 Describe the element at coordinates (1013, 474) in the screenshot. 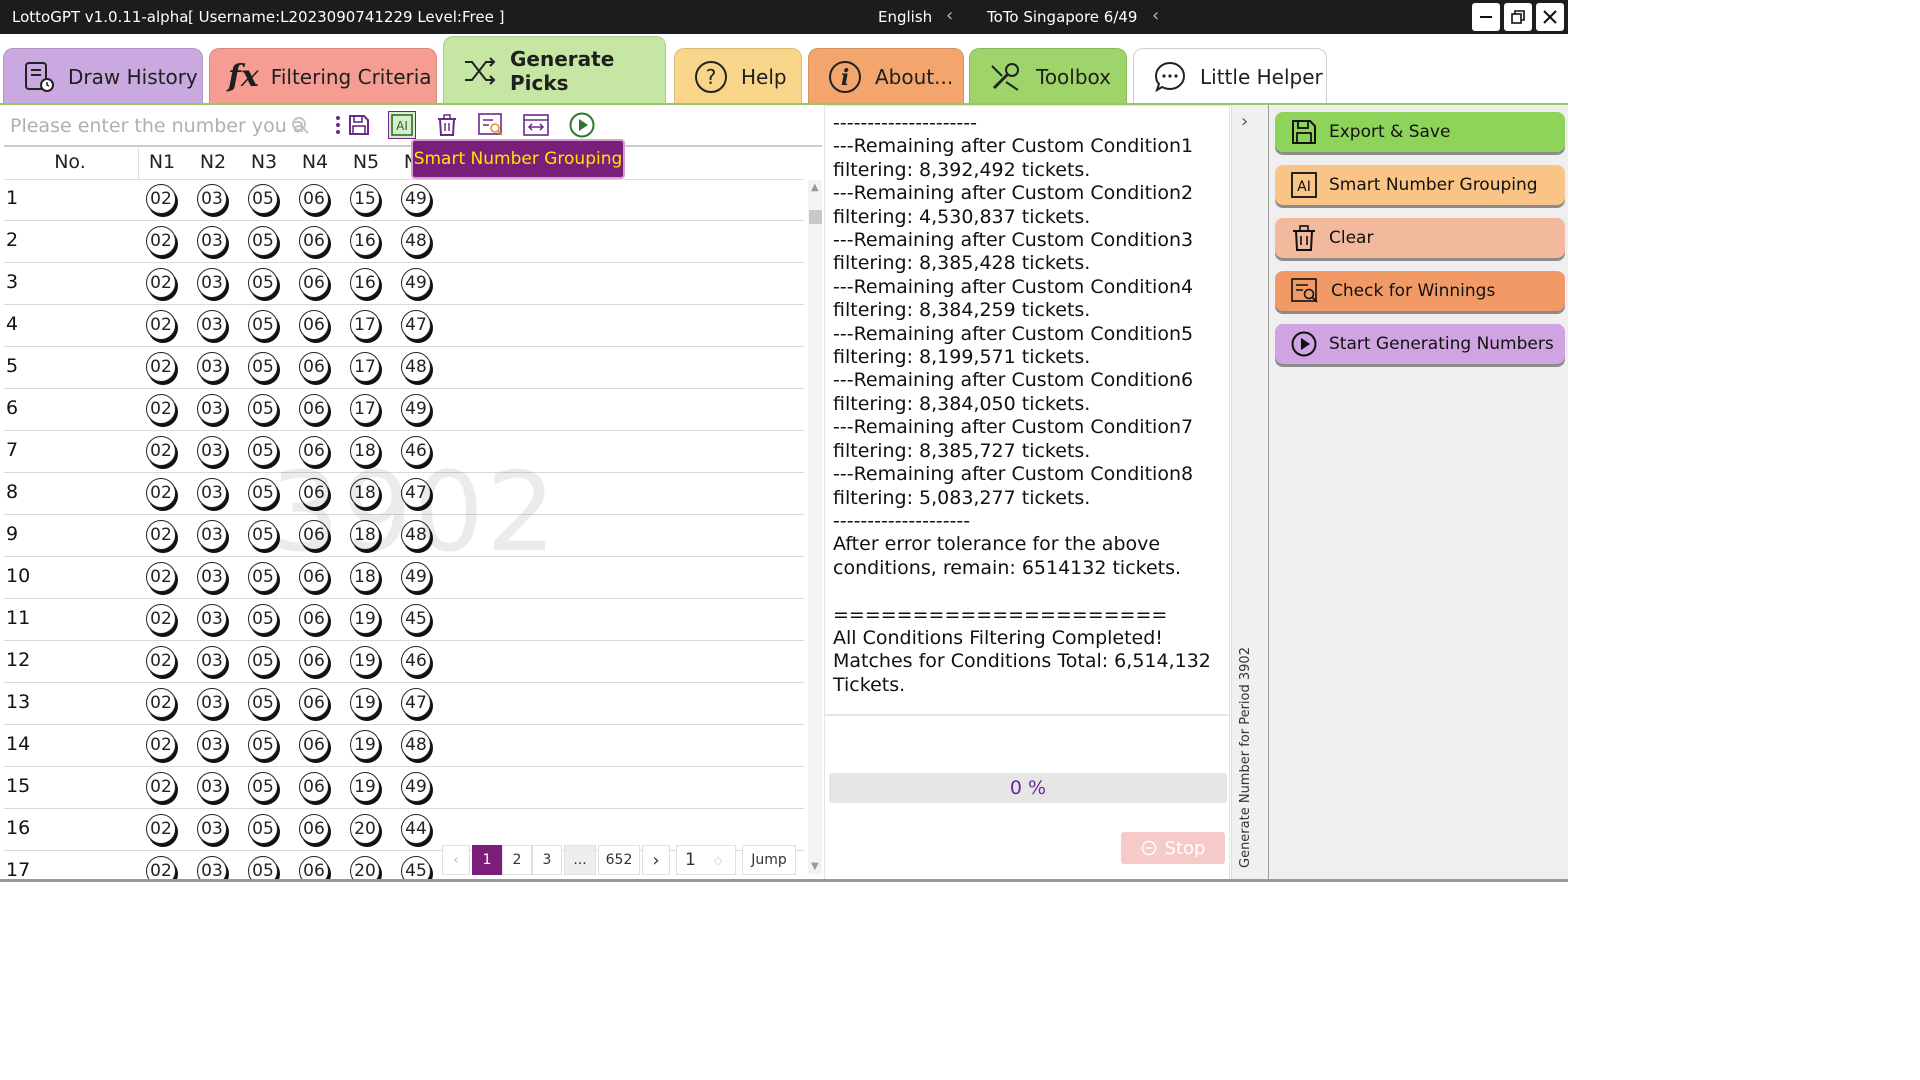

I see `log-line: ---Remaining after Custom Condition8` at that location.